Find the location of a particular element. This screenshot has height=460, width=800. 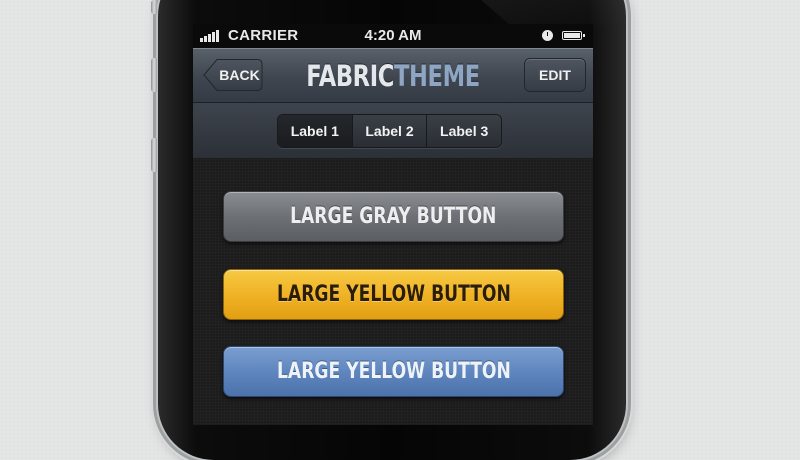

large-yellow-button-label: LARGE YELLOW BUTTON is located at coordinates (393, 294).